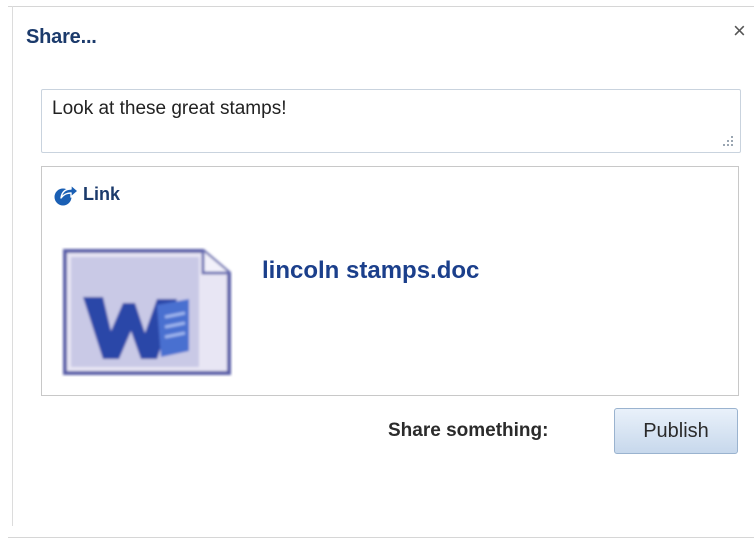 This screenshot has width=754, height=540. I want to click on share-arrow-icon, so click(66, 195).